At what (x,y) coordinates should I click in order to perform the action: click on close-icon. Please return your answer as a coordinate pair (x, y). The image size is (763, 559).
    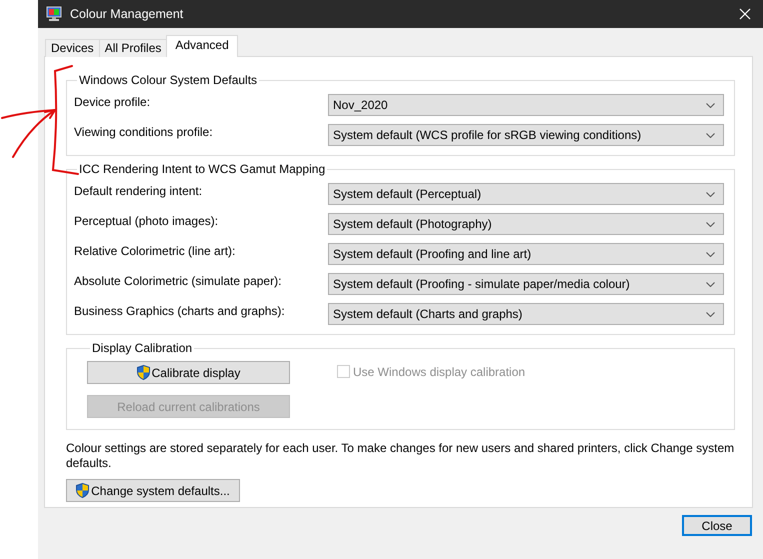
    Looking at the image, I should click on (745, 14).